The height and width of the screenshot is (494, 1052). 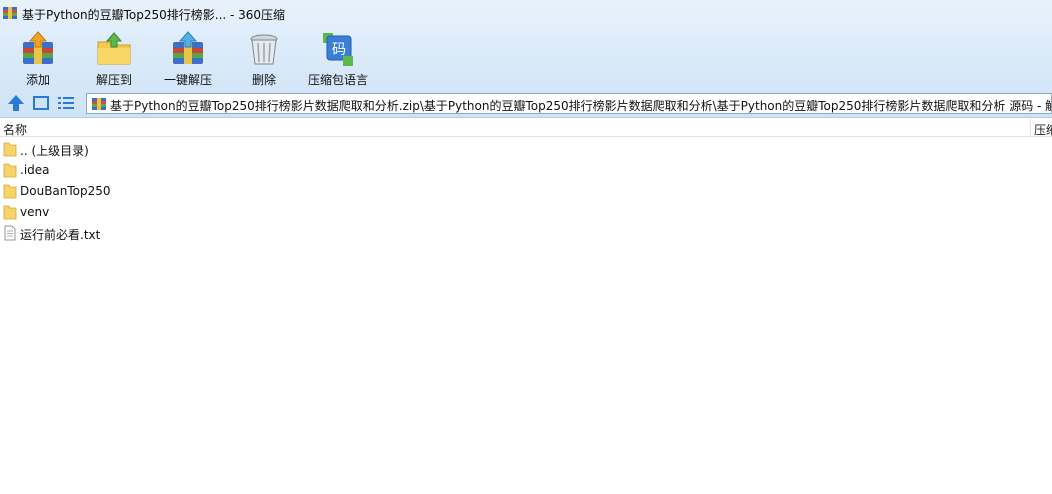 I want to click on delete-button: 删除, so click(x=264, y=58).